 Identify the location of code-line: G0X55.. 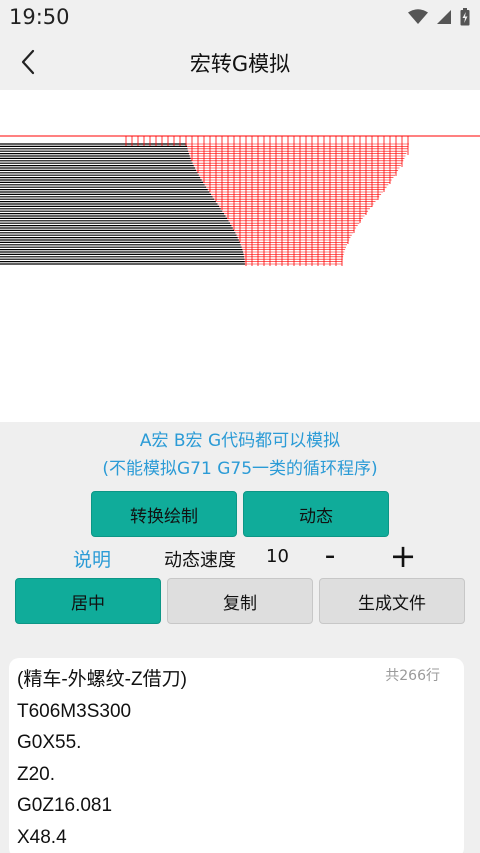
(49, 742).